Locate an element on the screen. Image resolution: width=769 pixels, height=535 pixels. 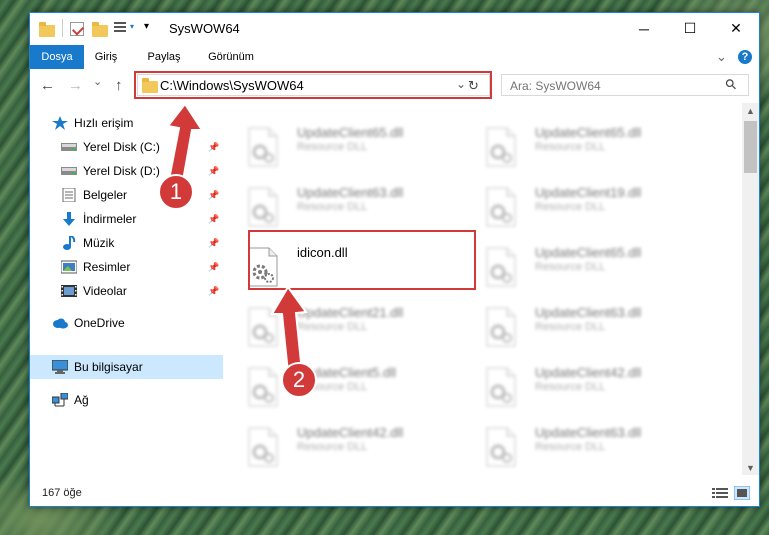
ribbon-expand-icon: ⌄ is located at coordinates (721, 57).